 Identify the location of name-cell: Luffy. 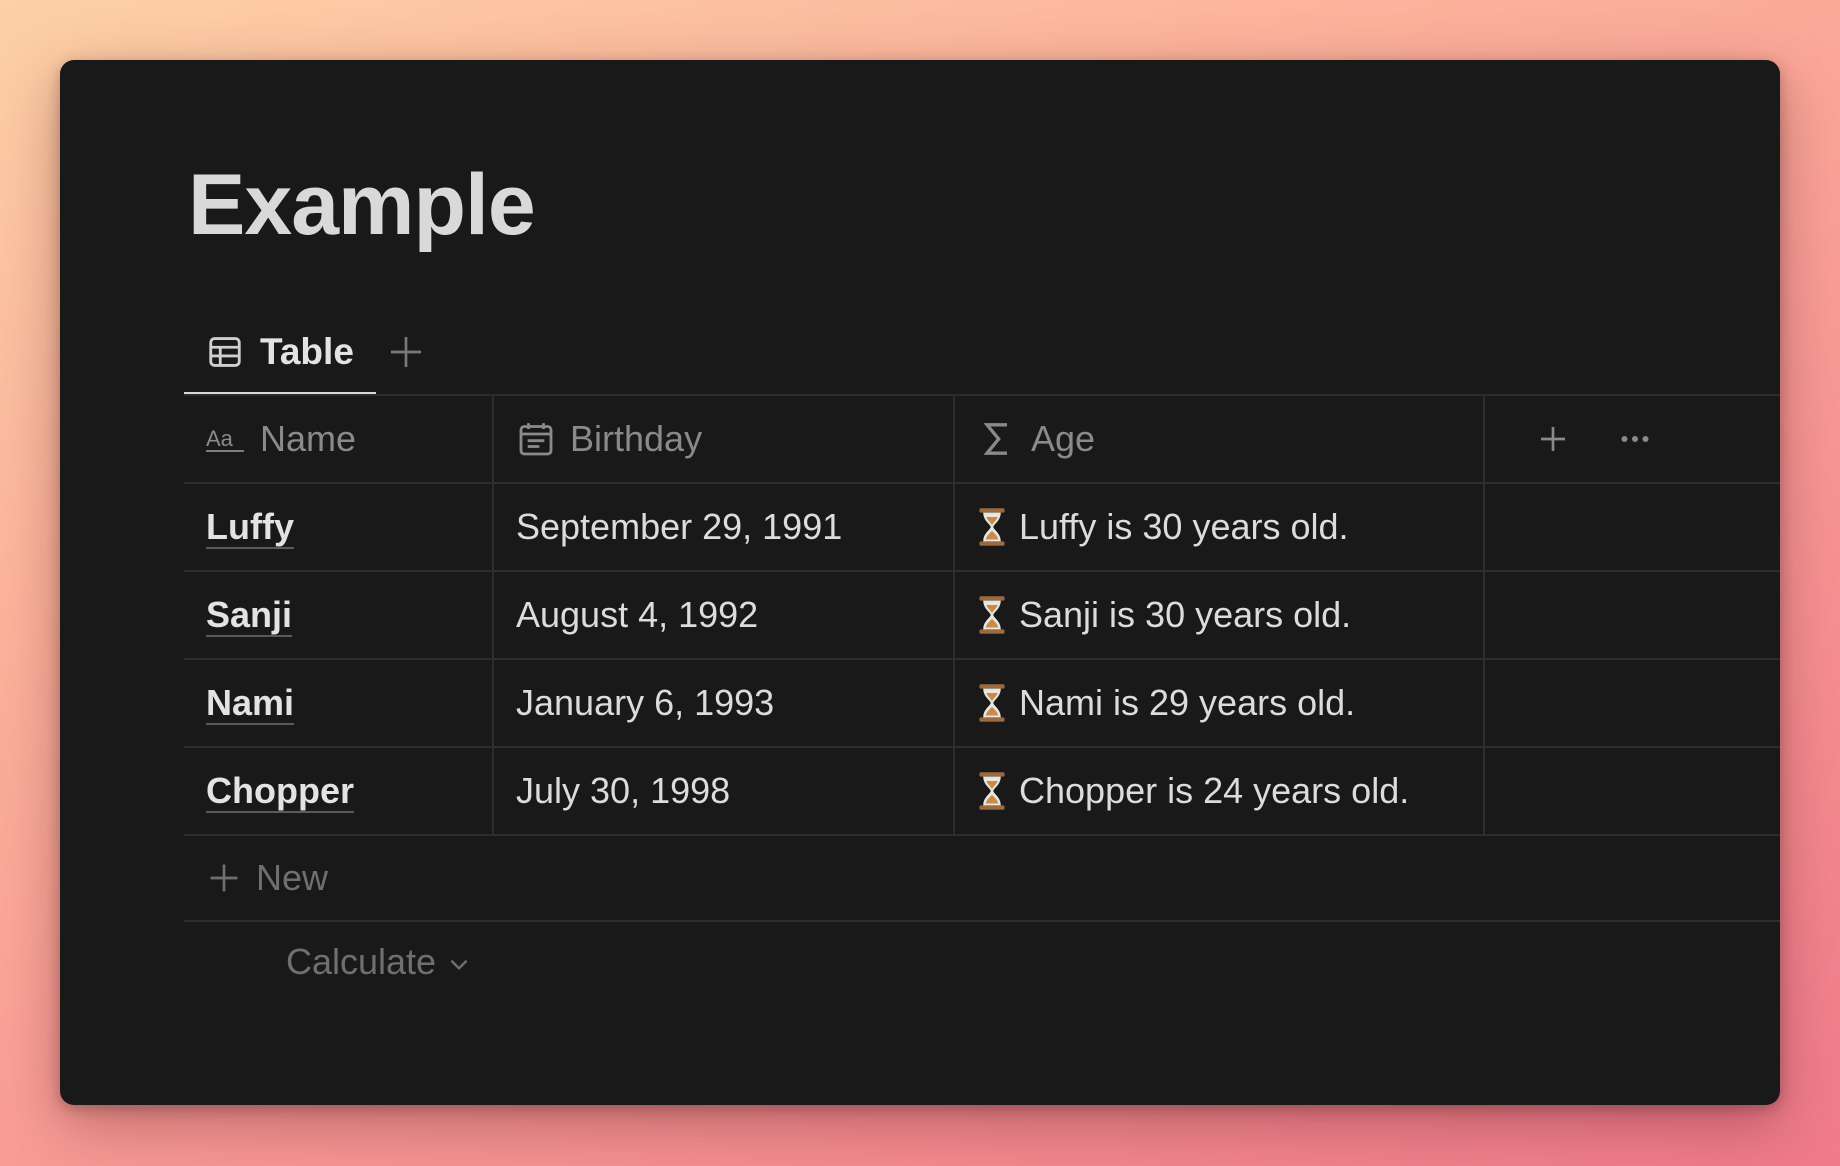
(339, 527).